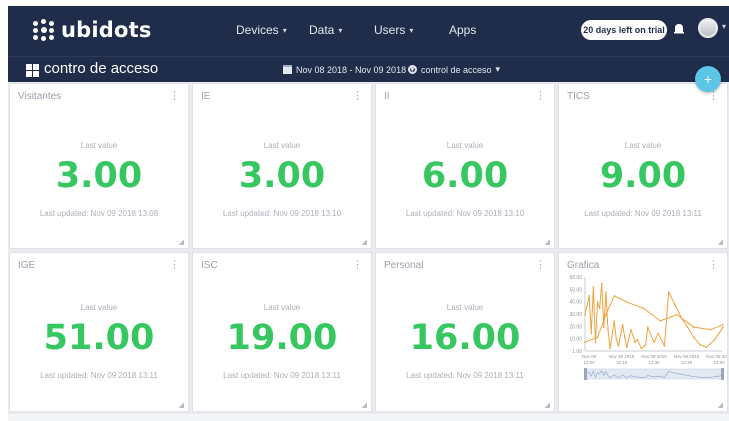 The image size is (729, 421). What do you see at coordinates (589, 356) in the screenshot?
I see `x-tick-date: Nov 09` at bounding box center [589, 356].